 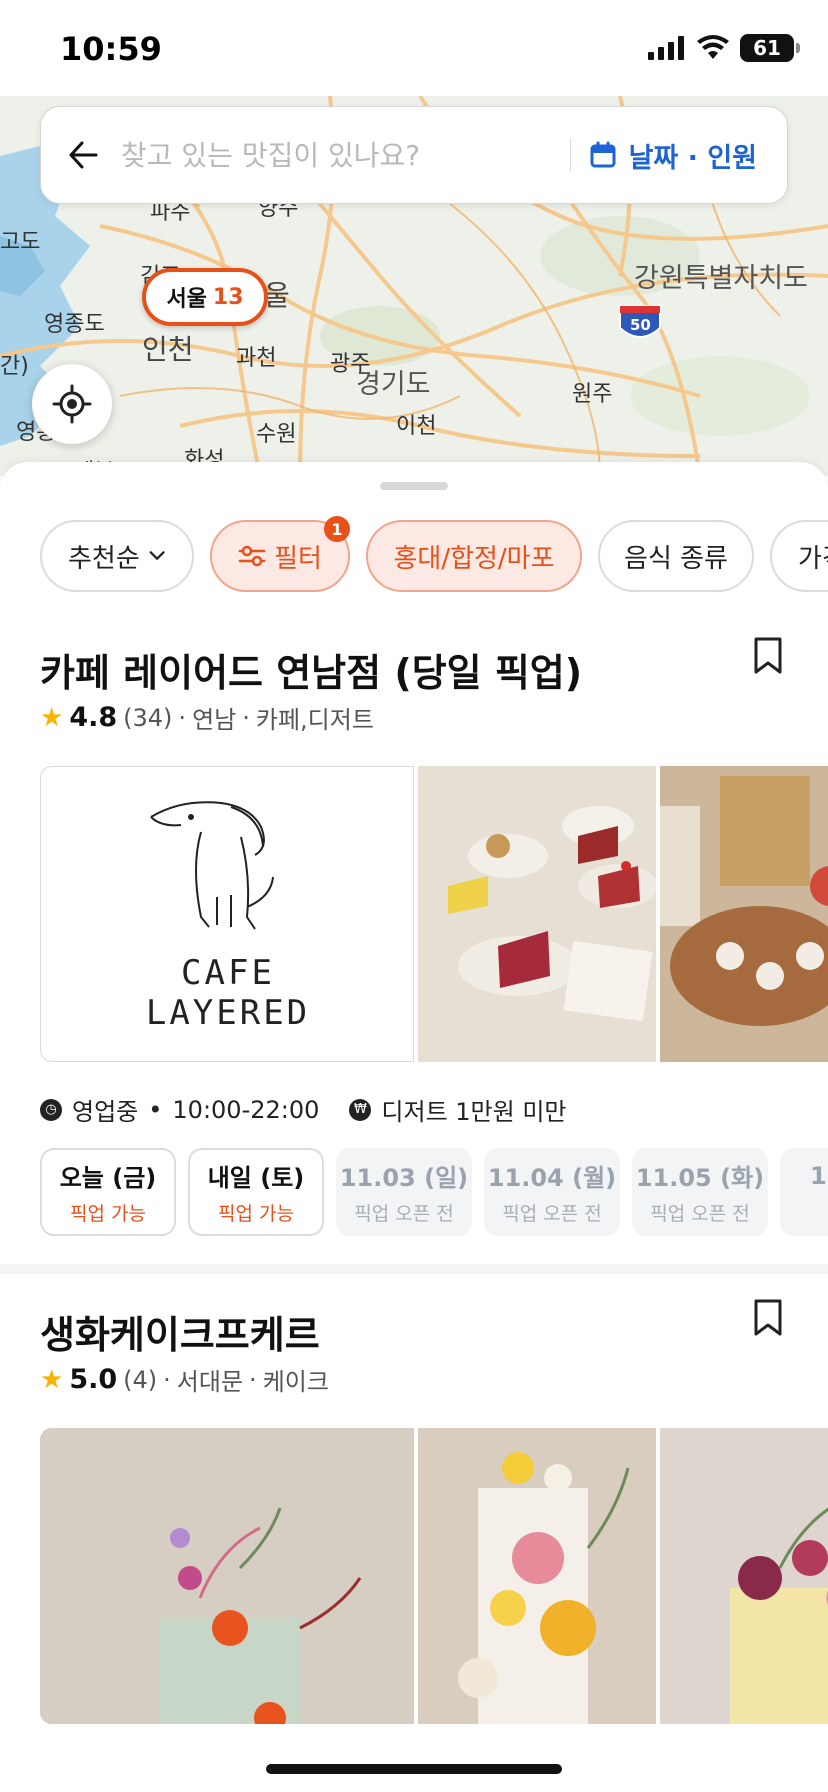 What do you see at coordinates (337, 529) in the screenshot?
I see `filter-count-badge: 1` at bounding box center [337, 529].